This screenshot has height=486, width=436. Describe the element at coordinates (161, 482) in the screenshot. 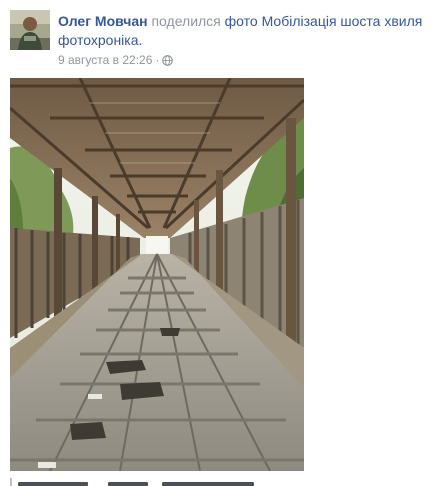

I see `caption-preview` at that location.